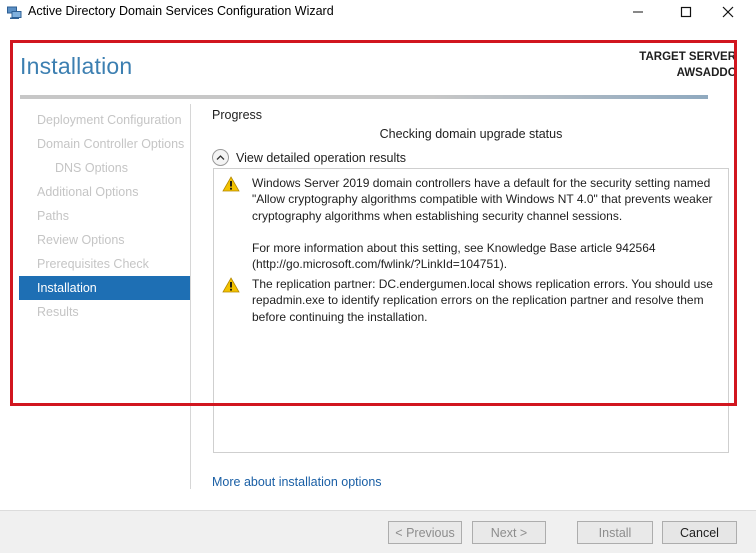 The image size is (756, 553). I want to click on nav-item-results: Results, so click(105, 312).